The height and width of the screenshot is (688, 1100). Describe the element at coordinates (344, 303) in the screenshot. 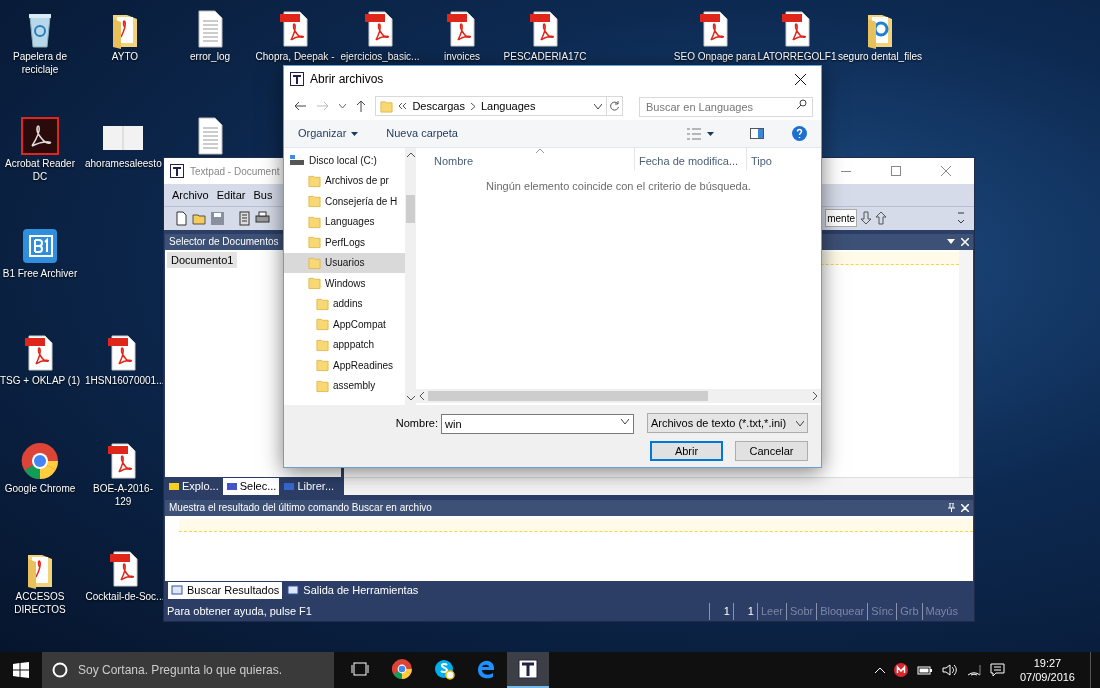

I see `folder-tree-item: addins` at that location.